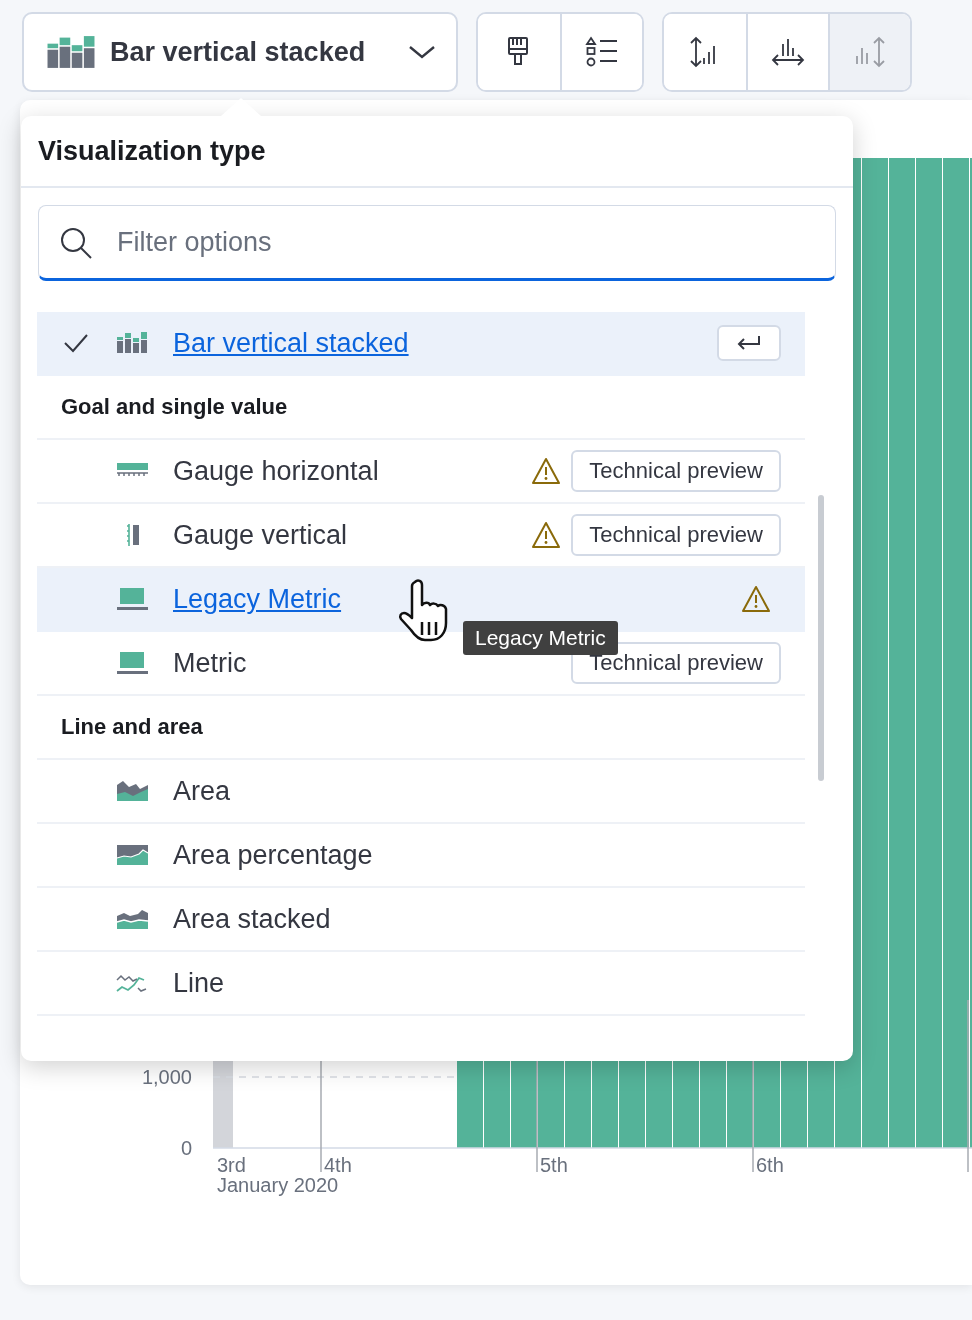  I want to click on axis-tick-label: 0, so click(186, 1148).